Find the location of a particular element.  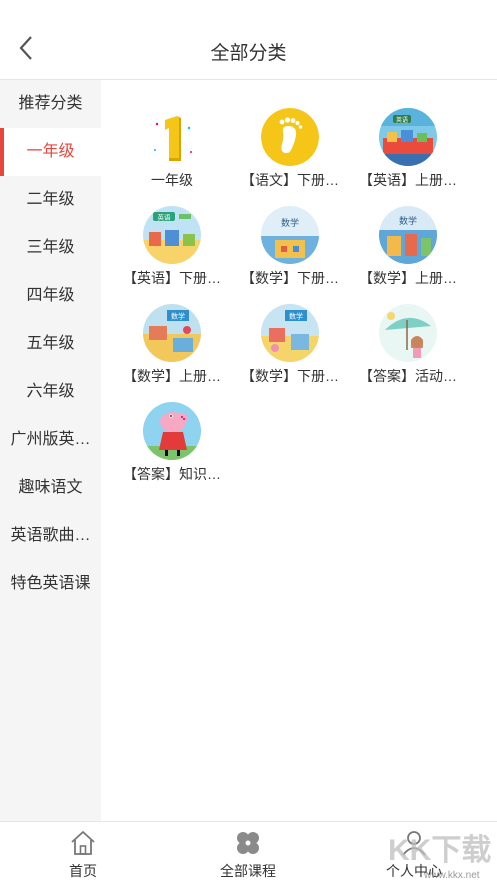

sidebar-item-grade-3: 三年级 is located at coordinates (50, 248).